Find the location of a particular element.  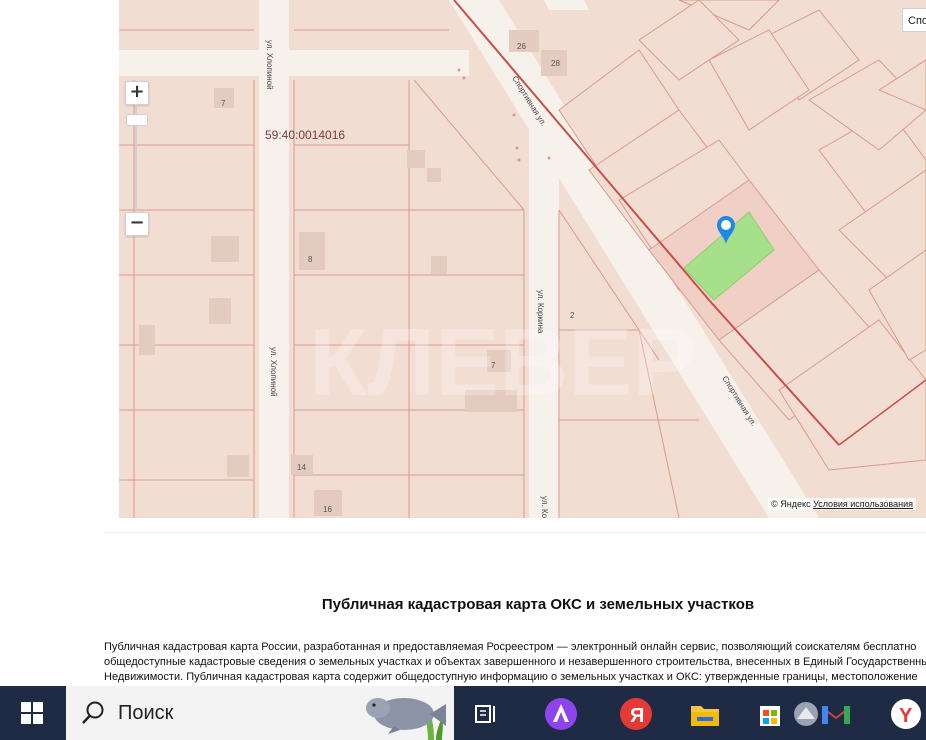

start-button is located at coordinates (32, 713).